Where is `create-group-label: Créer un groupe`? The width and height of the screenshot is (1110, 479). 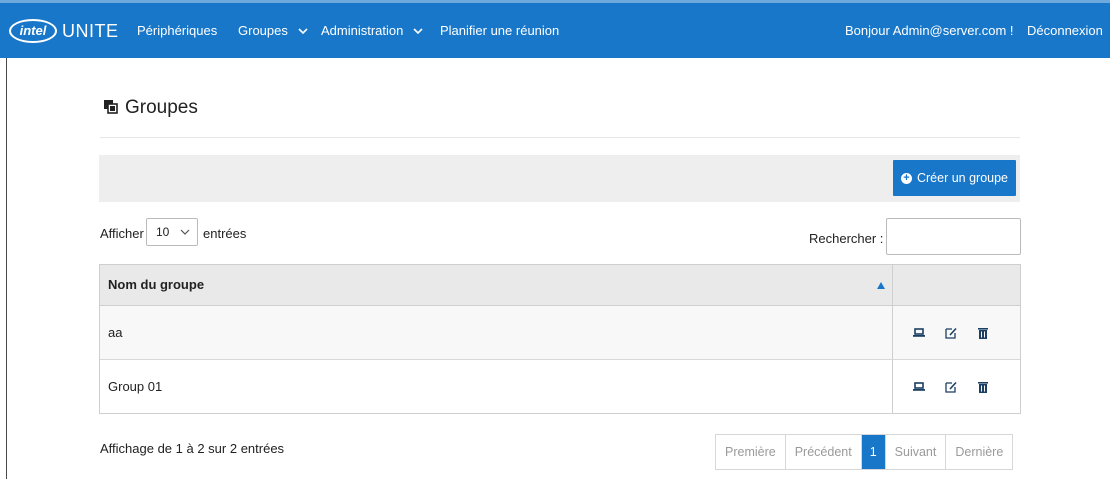
create-group-label: Créer un groupe is located at coordinates (962, 178).